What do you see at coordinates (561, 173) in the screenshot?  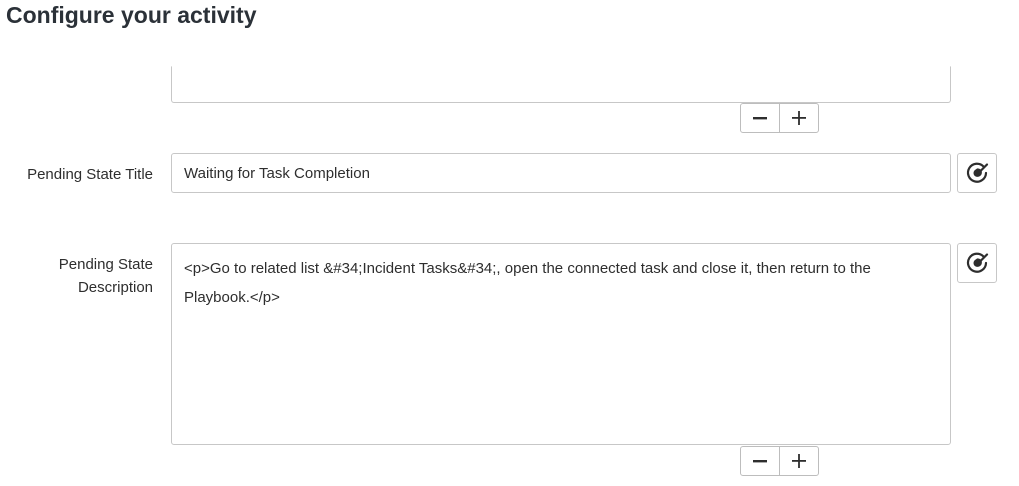 I see `pending-state-title-input` at bounding box center [561, 173].